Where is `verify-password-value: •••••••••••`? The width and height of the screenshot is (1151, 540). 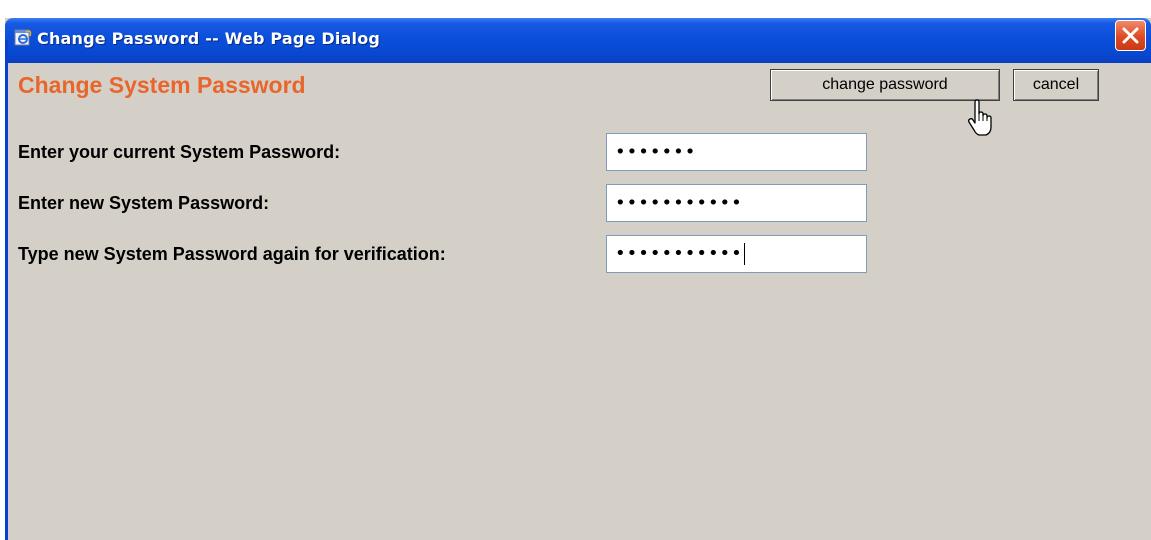 verify-password-value: ••••••••••• is located at coordinates (679, 253).